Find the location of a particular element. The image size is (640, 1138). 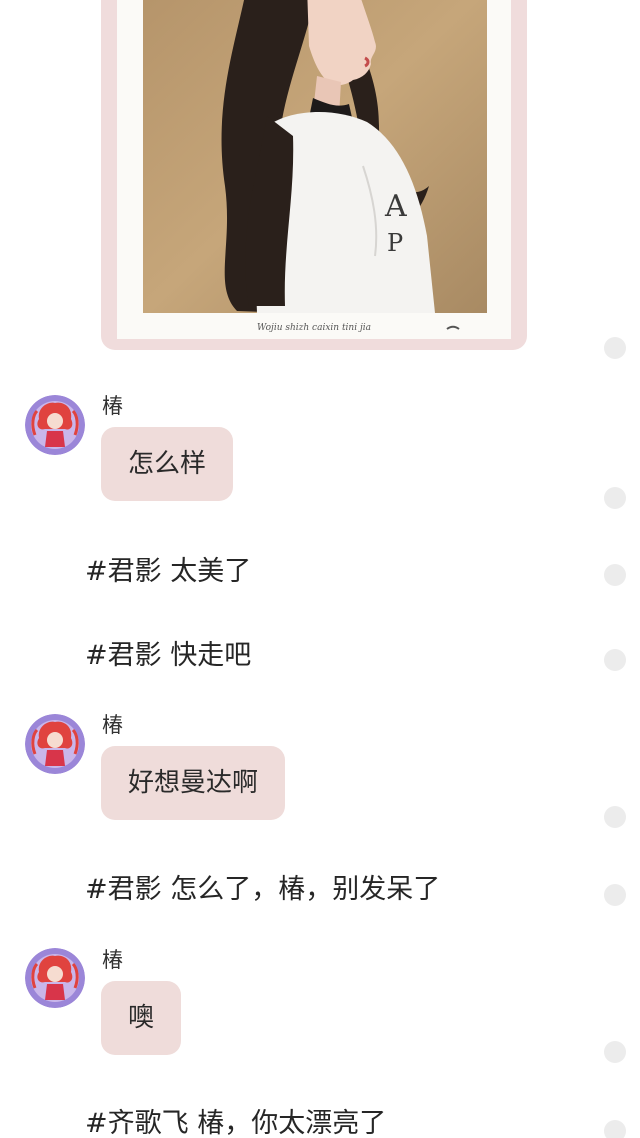

photo-caption: Wojiu shizh caixin tini jia is located at coordinates (314, 328).